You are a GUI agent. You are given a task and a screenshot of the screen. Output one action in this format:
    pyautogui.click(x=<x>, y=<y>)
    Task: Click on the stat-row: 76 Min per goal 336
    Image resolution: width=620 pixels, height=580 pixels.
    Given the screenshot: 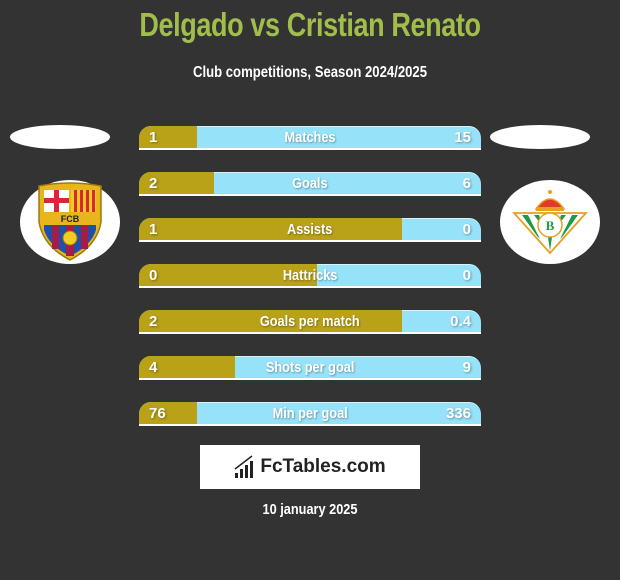 What is the action you would take?
    pyautogui.click(x=310, y=414)
    